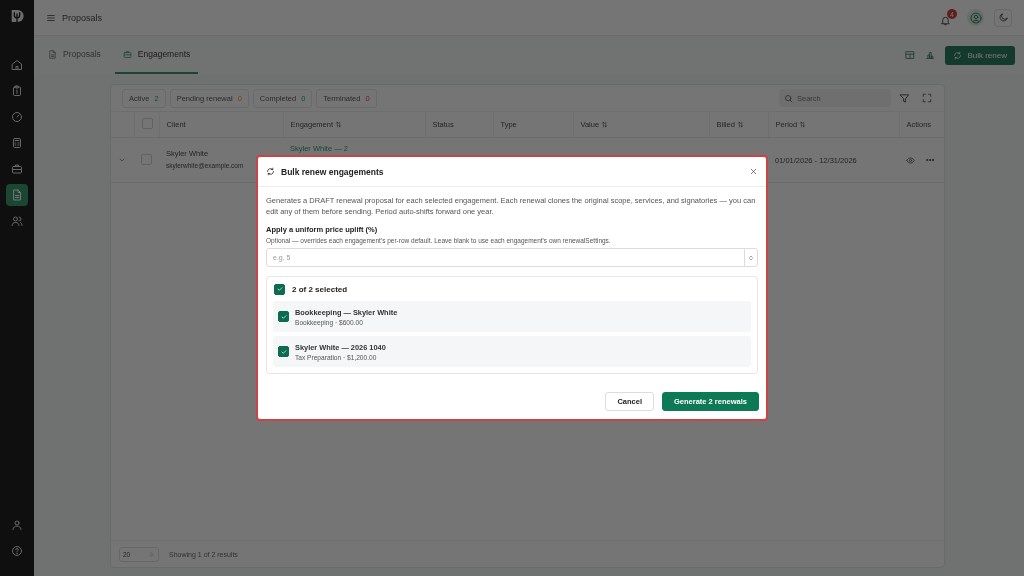 This screenshot has width=1024, height=576. I want to click on clipboard-icon, so click(17, 91).